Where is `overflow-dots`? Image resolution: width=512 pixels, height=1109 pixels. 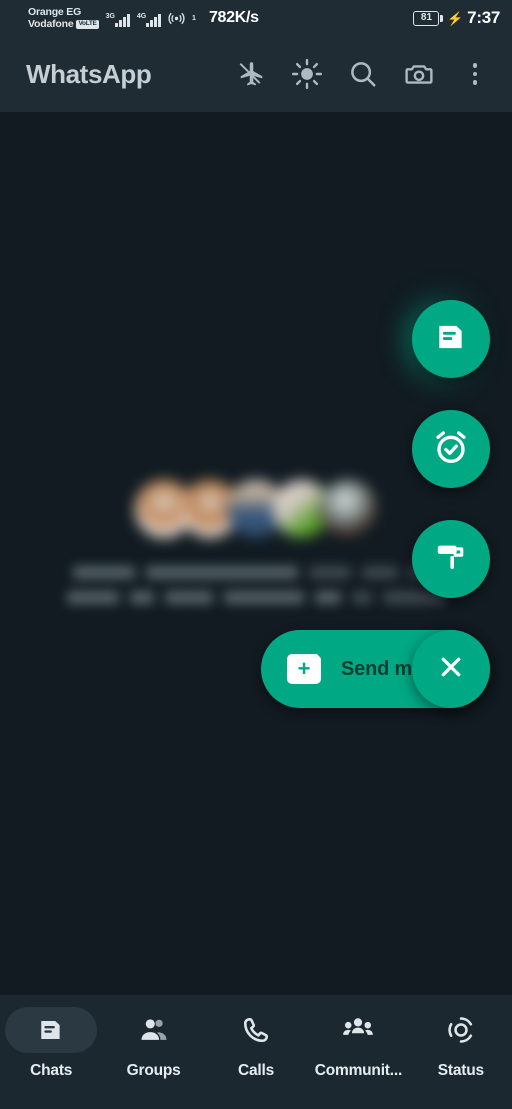 overflow-dots is located at coordinates (475, 74).